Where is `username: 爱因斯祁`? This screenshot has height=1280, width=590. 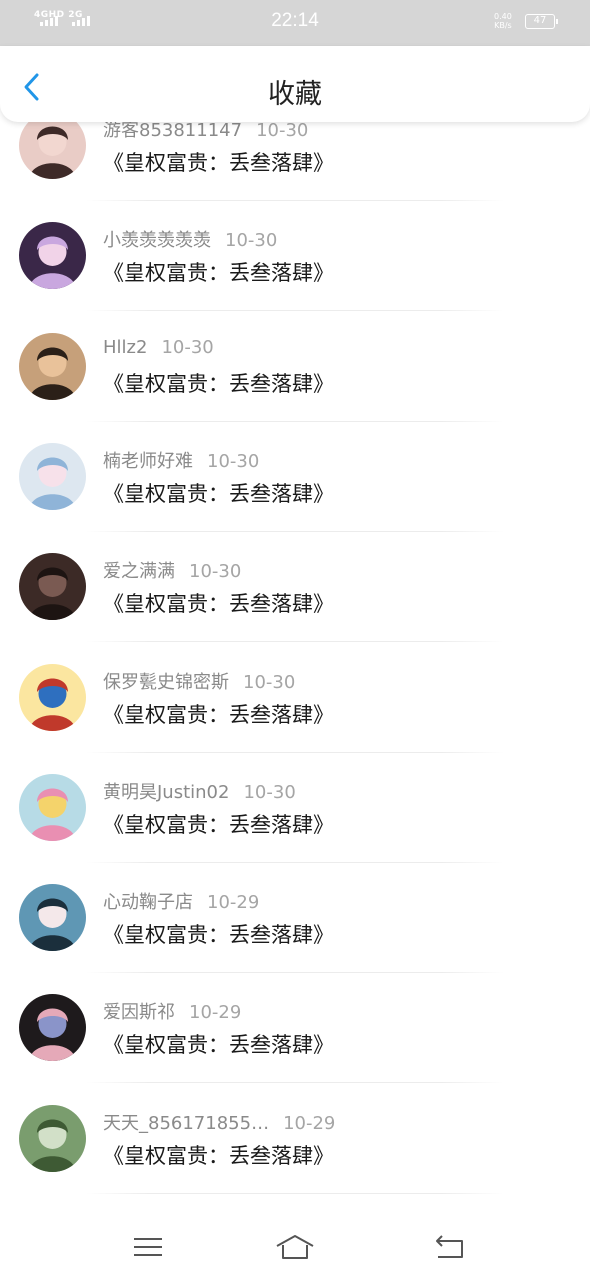
username: 爱因斯祁 is located at coordinates (139, 1013).